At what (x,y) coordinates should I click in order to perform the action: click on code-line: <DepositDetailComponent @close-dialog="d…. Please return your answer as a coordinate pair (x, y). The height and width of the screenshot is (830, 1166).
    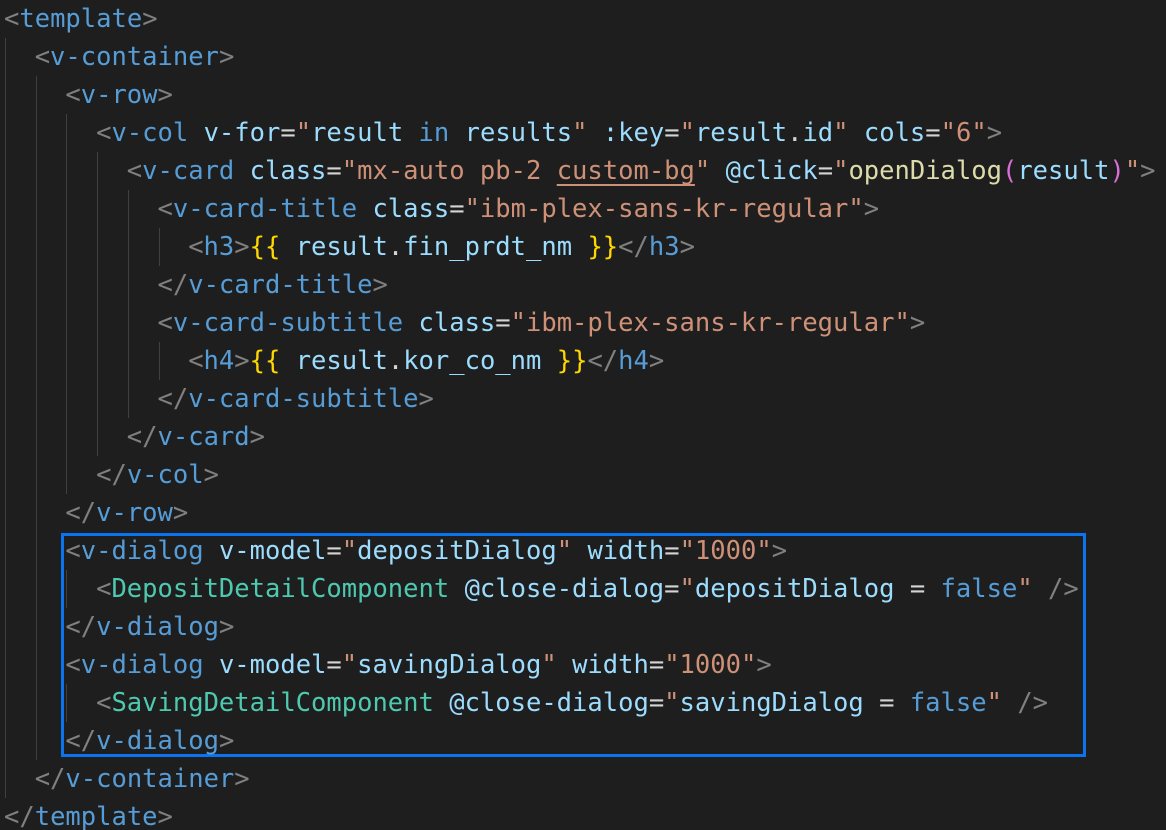
    Looking at the image, I should click on (587, 589).